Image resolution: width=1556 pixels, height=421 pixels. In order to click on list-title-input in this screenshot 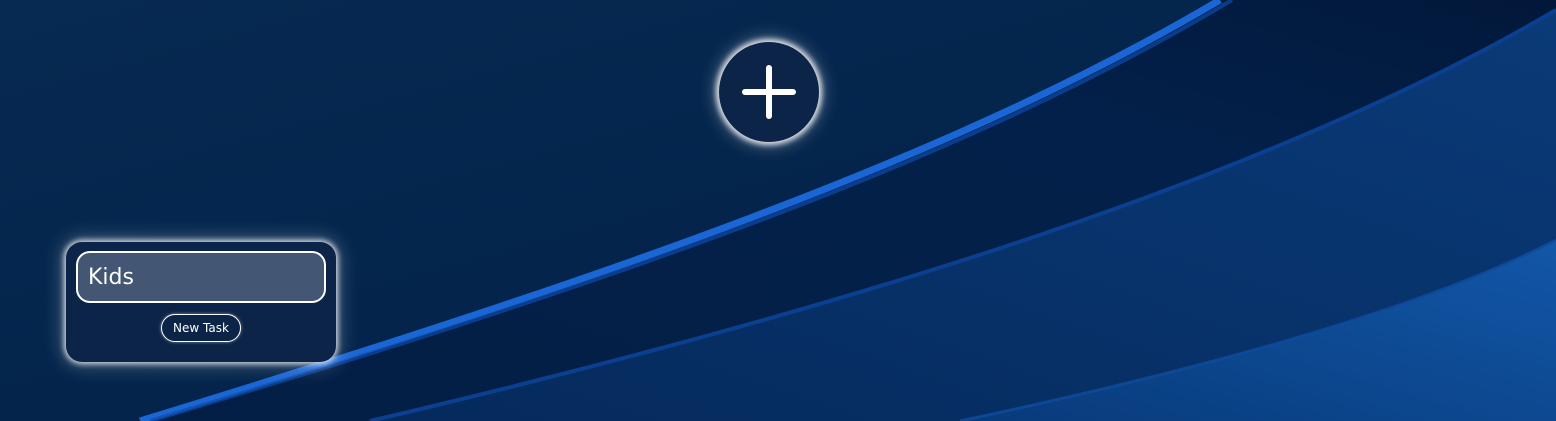, I will do `click(201, 277)`.